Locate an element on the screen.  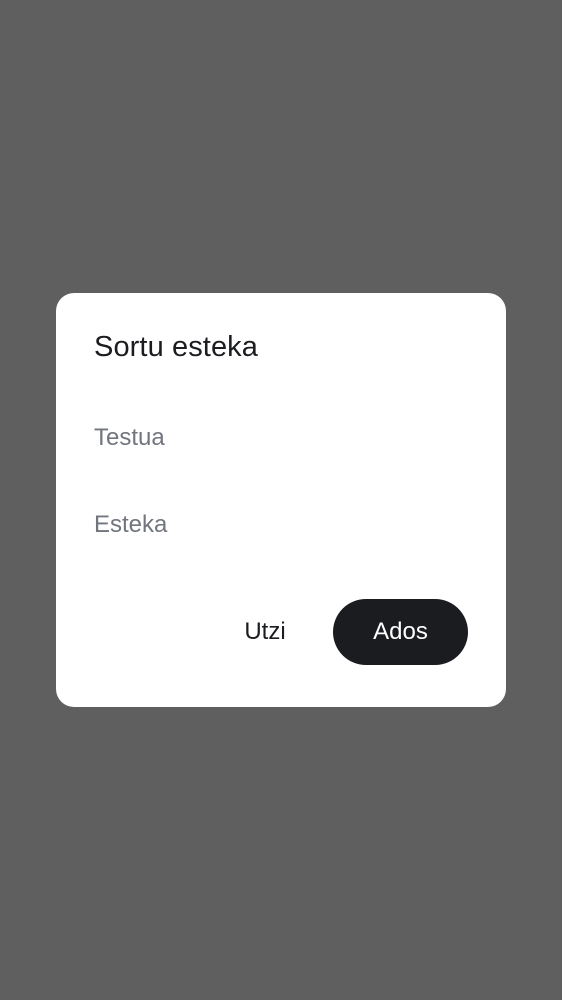
cancel-button: Utzi is located at coordinates (265, 632).